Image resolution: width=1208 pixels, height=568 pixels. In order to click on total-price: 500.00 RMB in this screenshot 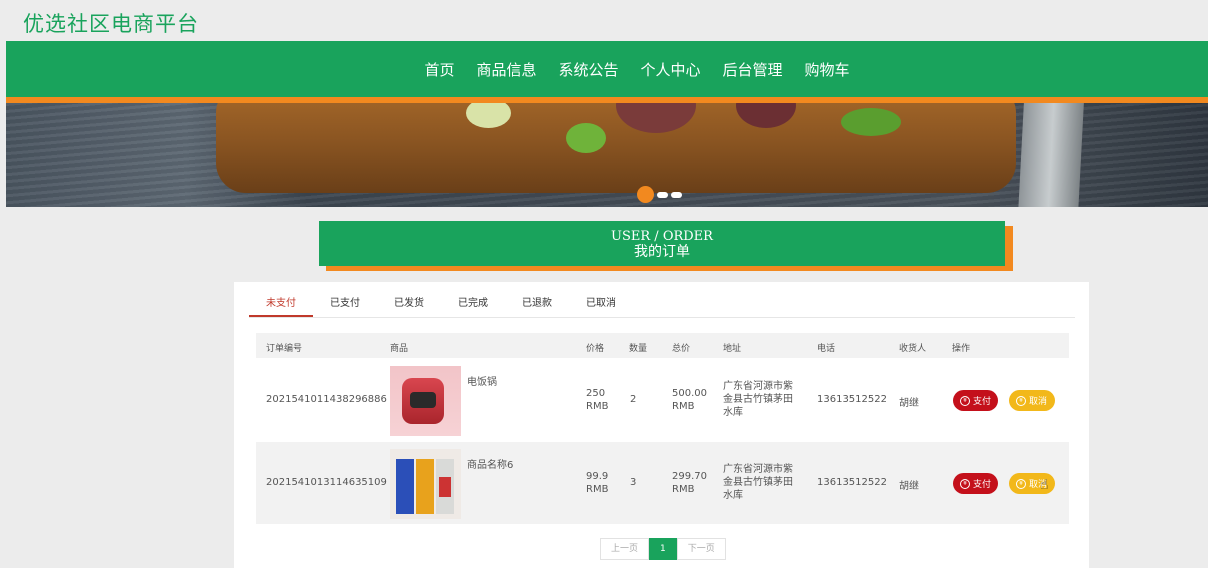, I will do `click(689, 400)`.